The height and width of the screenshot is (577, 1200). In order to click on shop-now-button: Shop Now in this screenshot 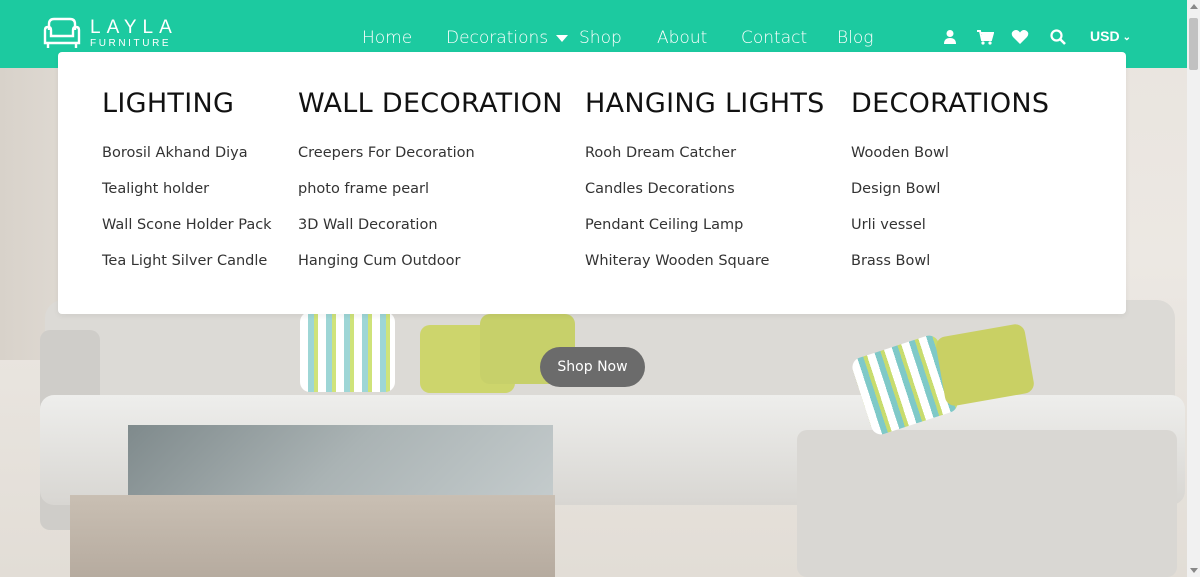, I will do `click(592, 367)`.